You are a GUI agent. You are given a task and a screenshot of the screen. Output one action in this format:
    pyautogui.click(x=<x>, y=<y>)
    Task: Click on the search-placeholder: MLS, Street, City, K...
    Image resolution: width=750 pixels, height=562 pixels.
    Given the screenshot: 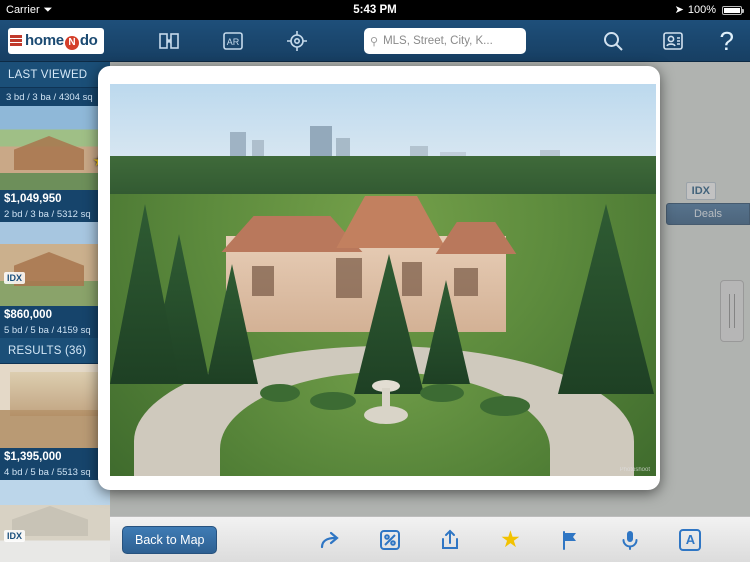 What is the action you would take?
    pyautogui.click(x=438, y=41)
    